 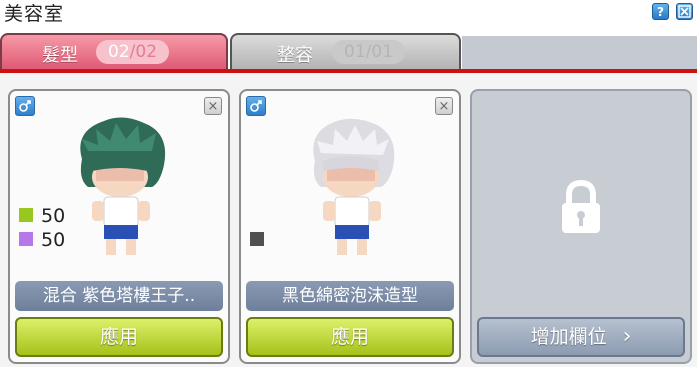 I want to click on slot-current: 01, so click(x=355, y=52).